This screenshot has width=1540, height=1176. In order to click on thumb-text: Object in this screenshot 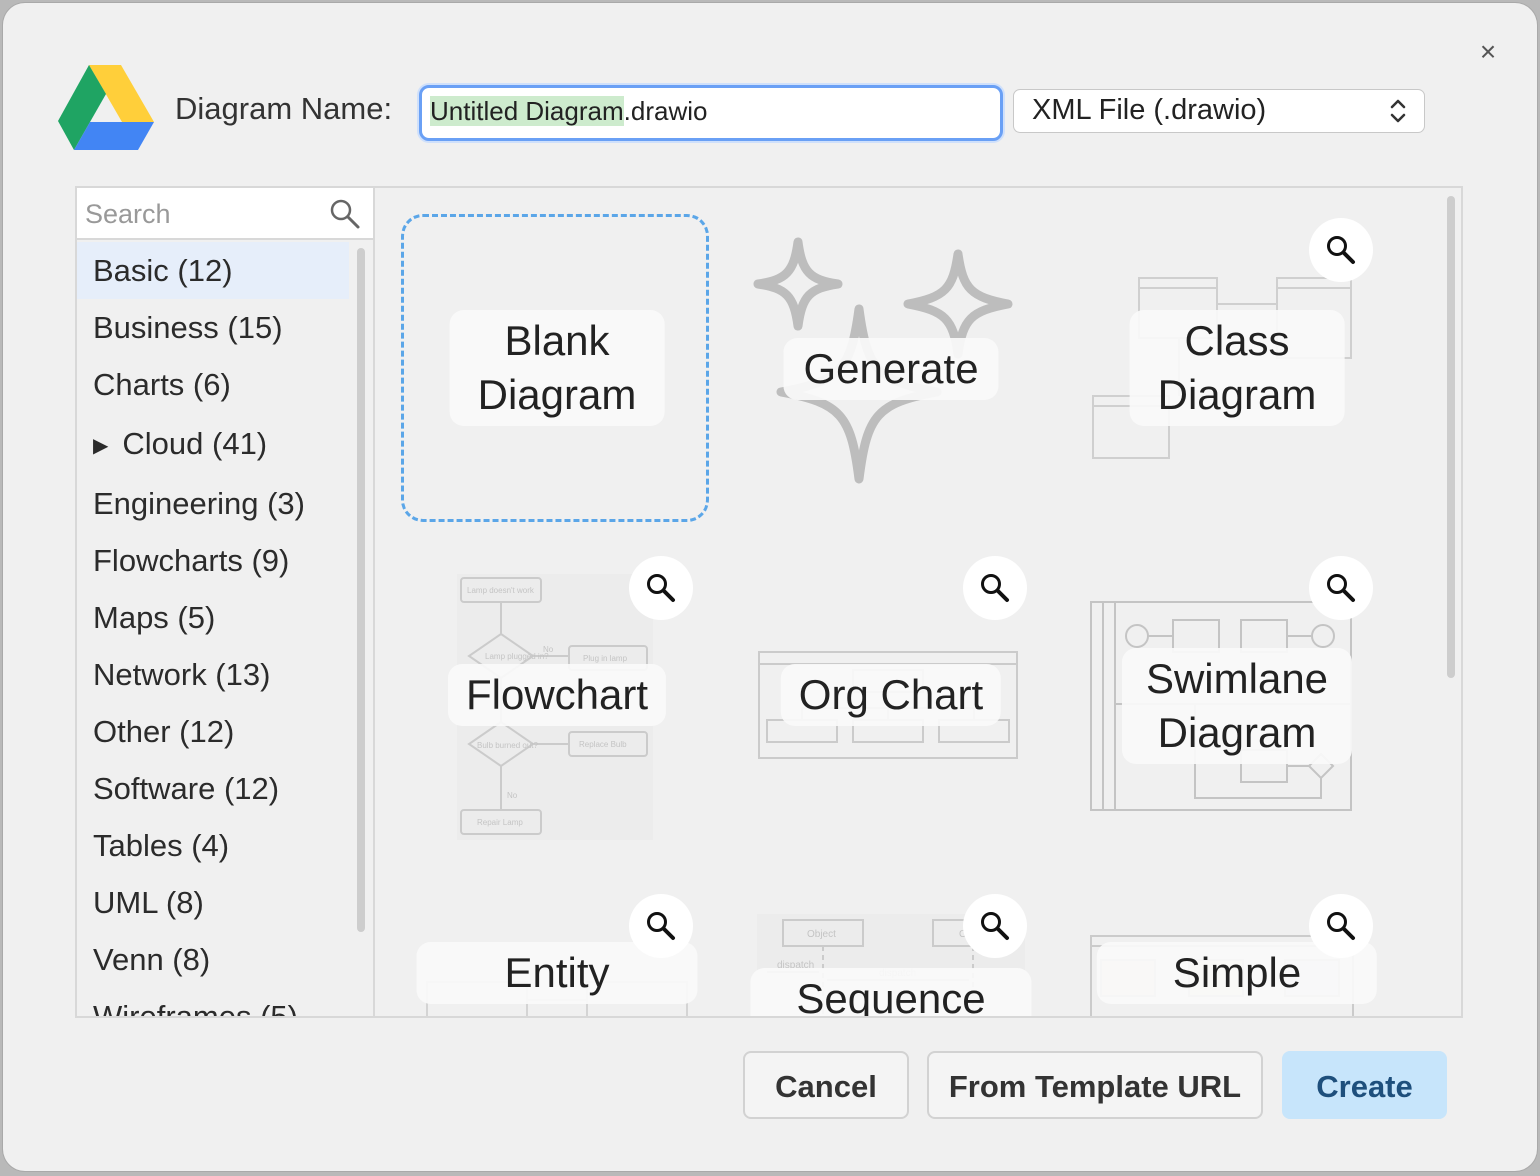, I will do `click(821, 934)`.